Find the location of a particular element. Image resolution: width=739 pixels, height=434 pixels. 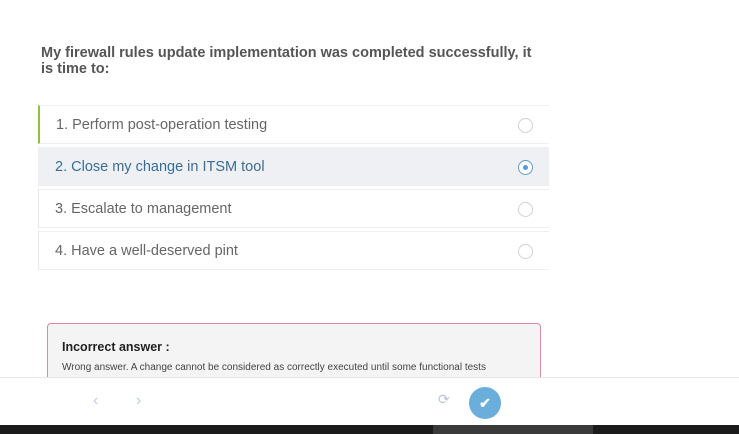

check-icon: ✔ is located at coordinates (485, 402).